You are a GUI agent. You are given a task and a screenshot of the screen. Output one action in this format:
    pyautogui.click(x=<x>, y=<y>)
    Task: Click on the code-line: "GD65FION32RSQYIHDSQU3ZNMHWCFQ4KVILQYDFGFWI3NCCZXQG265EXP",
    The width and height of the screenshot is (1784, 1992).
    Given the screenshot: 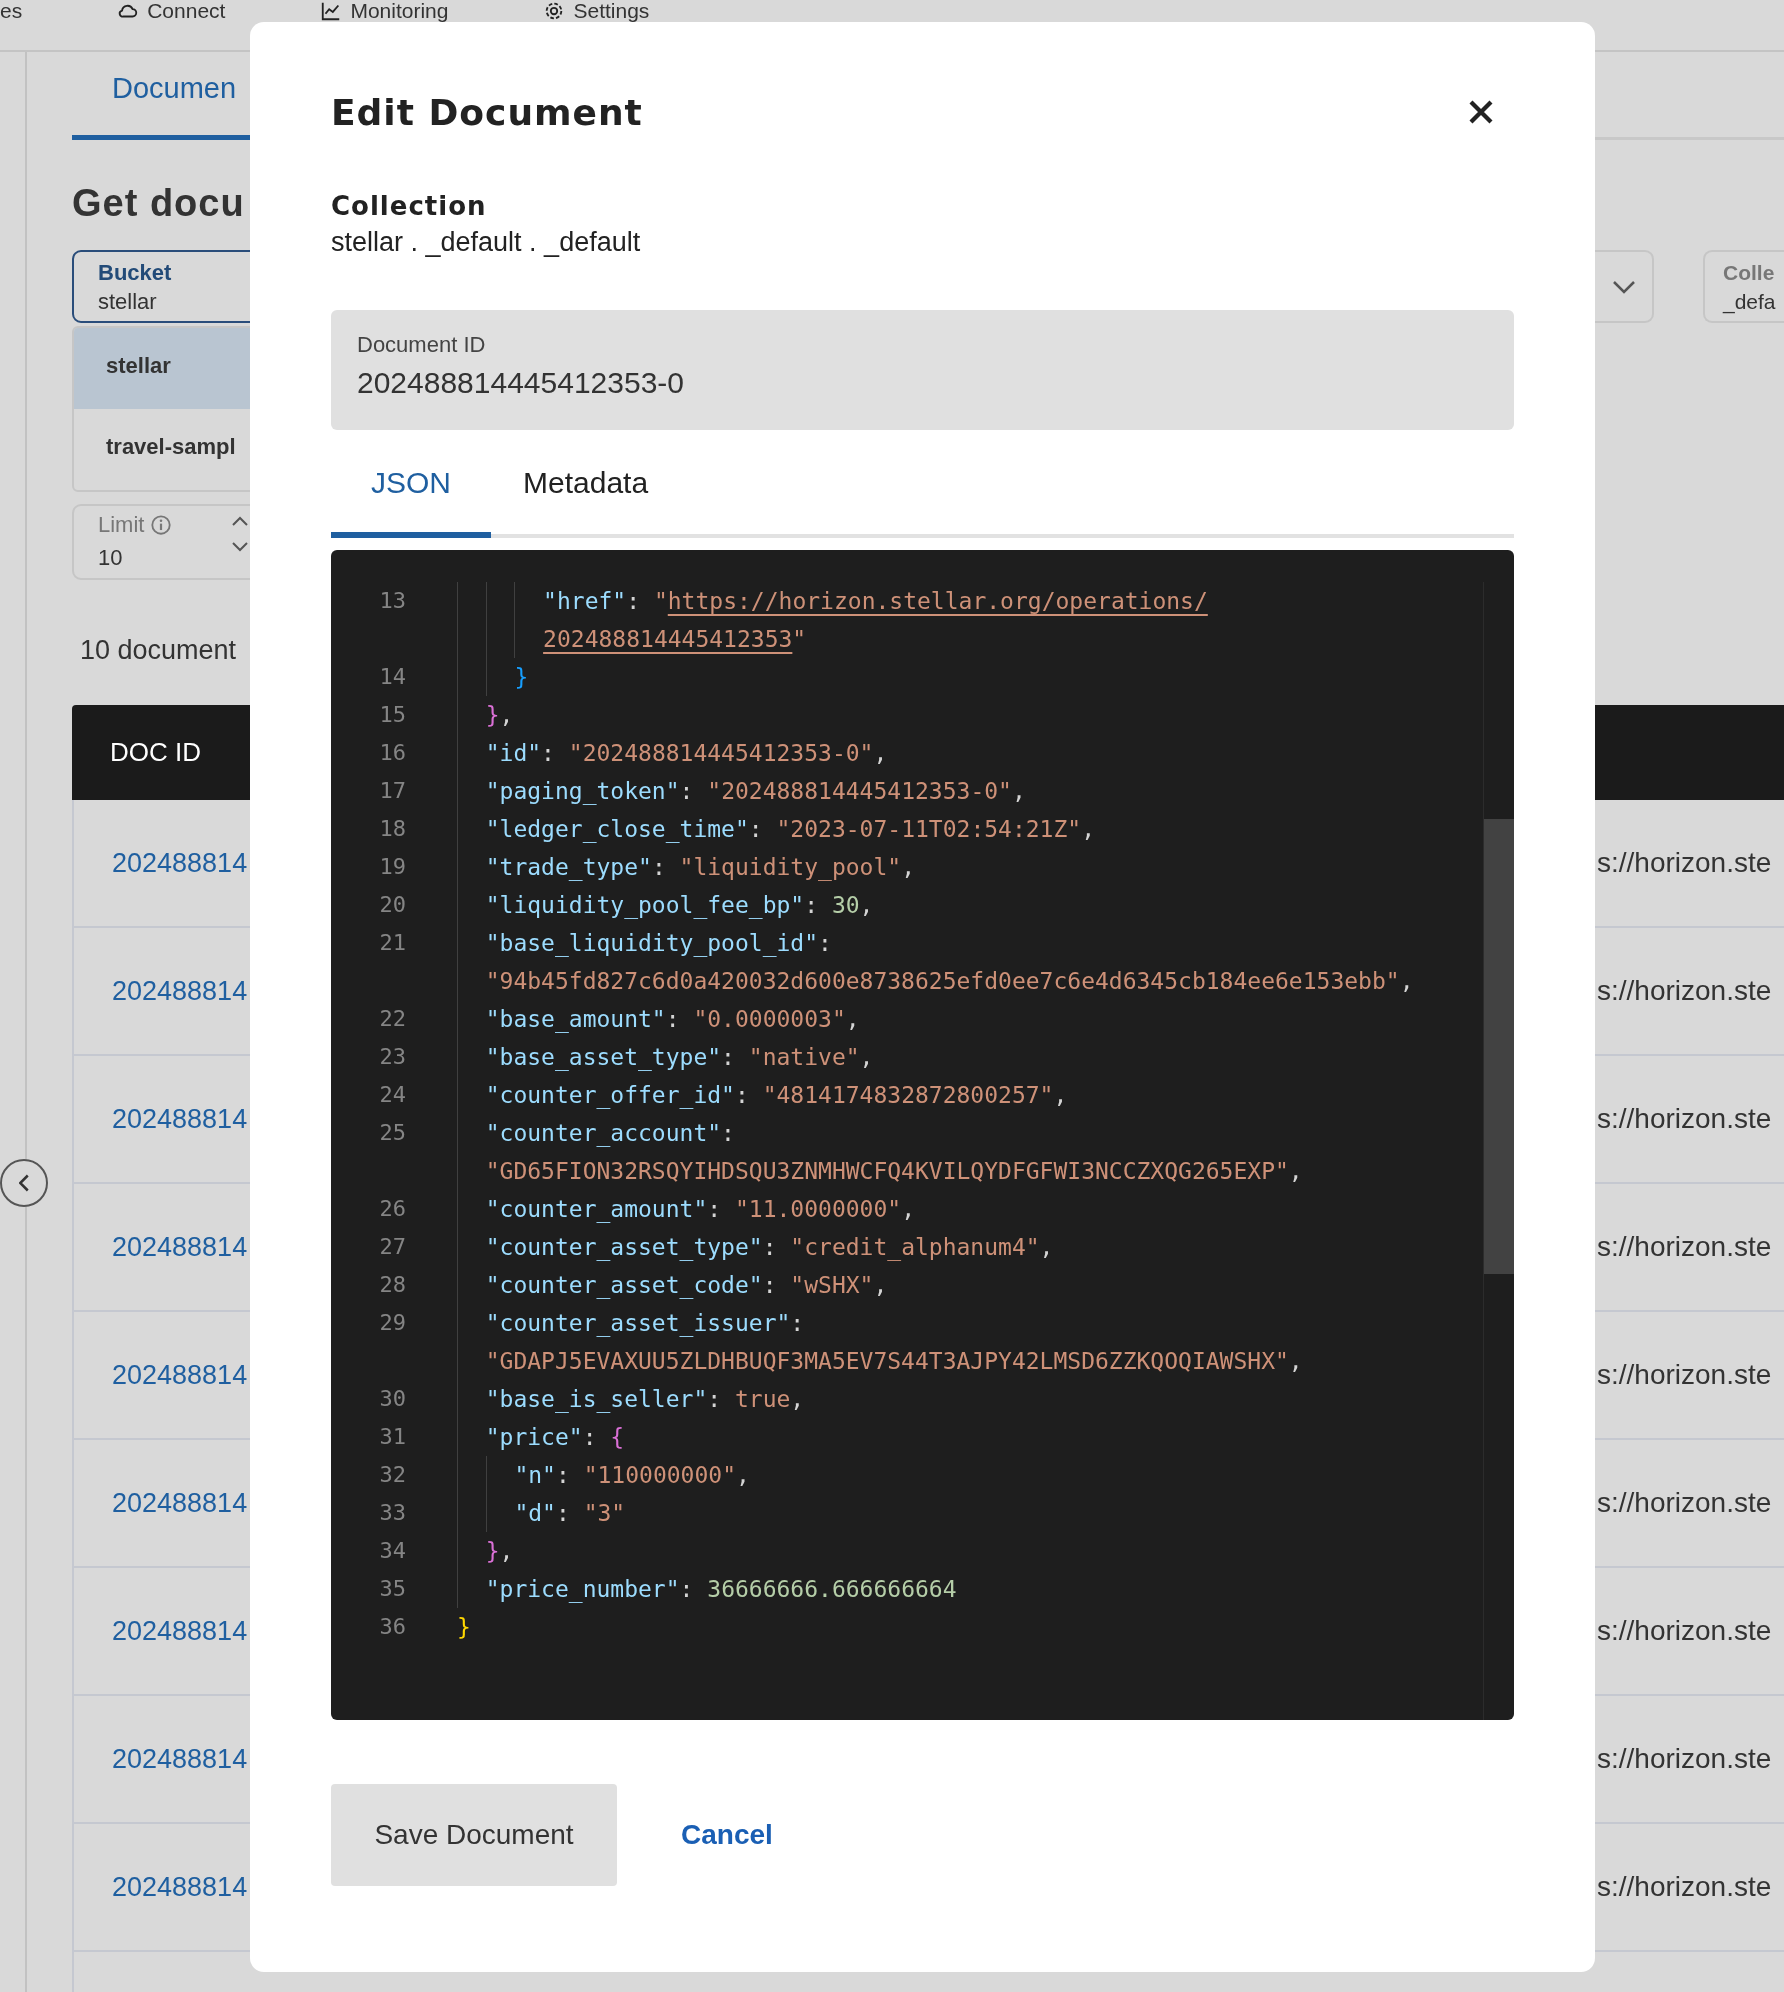 What is the action you would take?
    pyautogui.click(x=894, y=1171)
    